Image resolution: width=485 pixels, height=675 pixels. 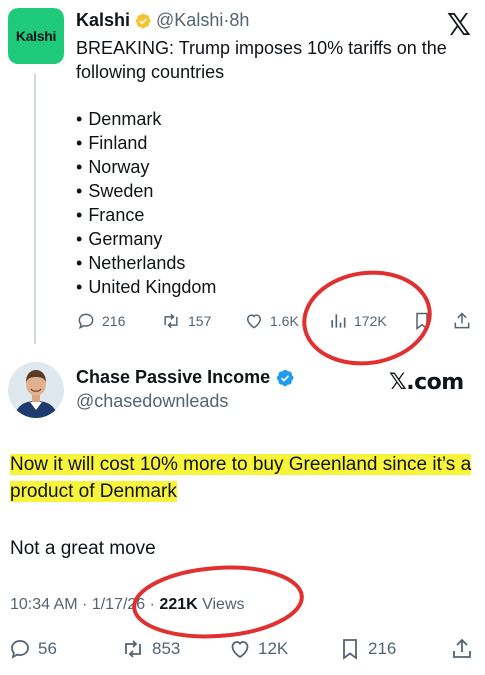 I want to click on bookmark-button, so click(x=422, y=321).